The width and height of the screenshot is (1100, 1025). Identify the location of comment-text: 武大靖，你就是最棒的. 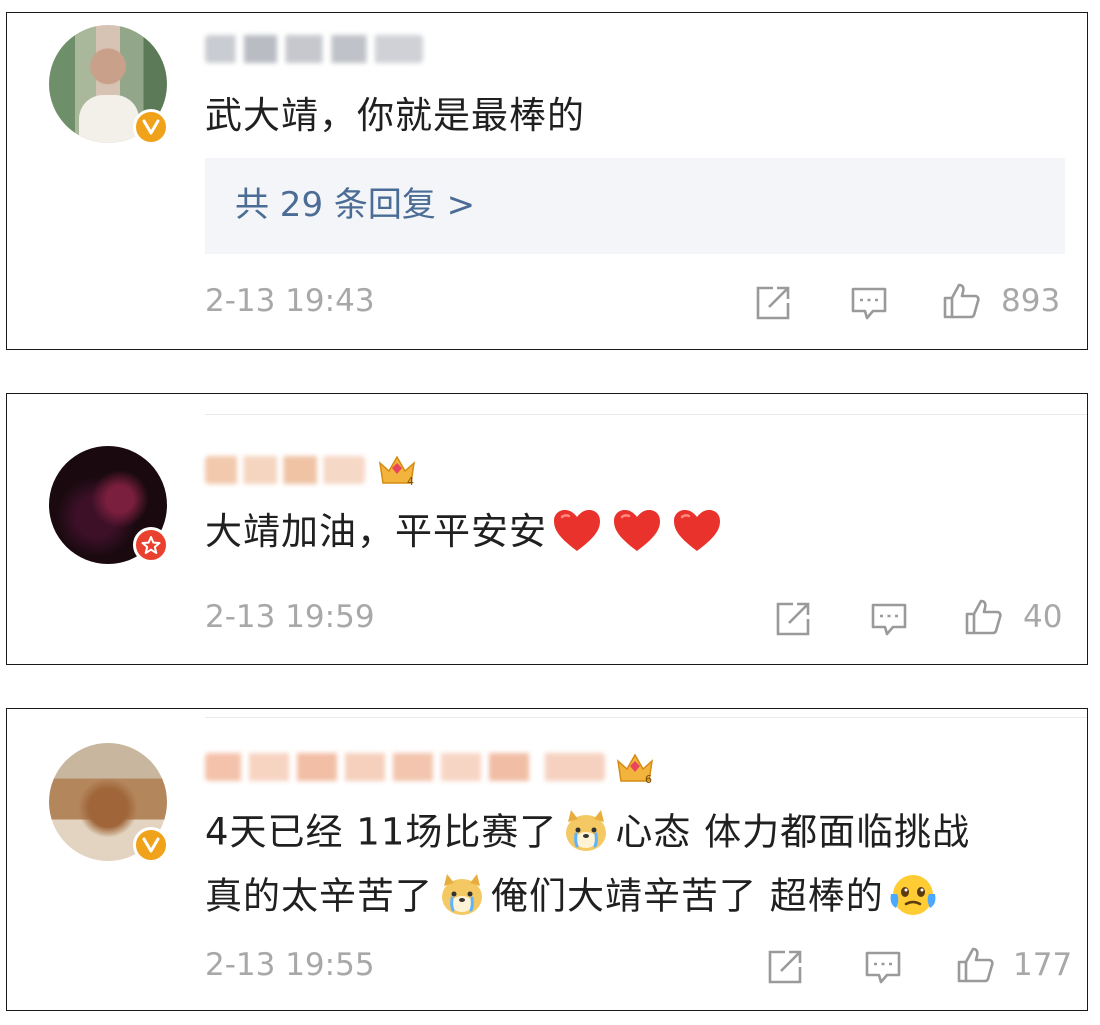
(395, 115).